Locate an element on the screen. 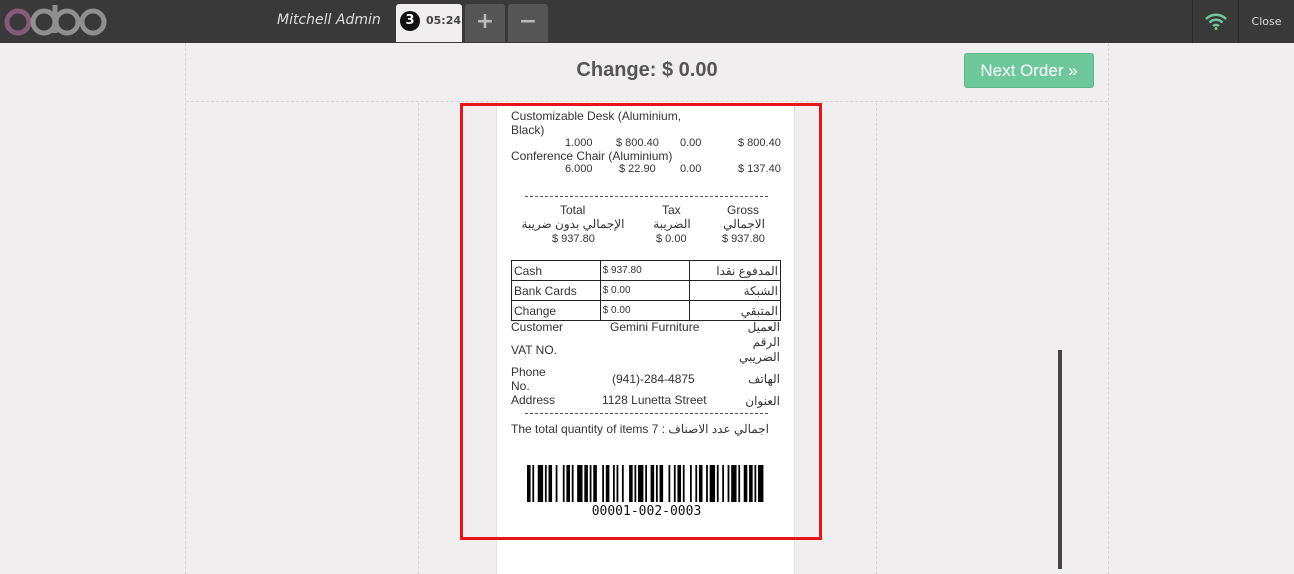 The height and width of the screenshot is (574, 1294). barcode-number: 00001-002-0003 is located at coordinates (646, 511).